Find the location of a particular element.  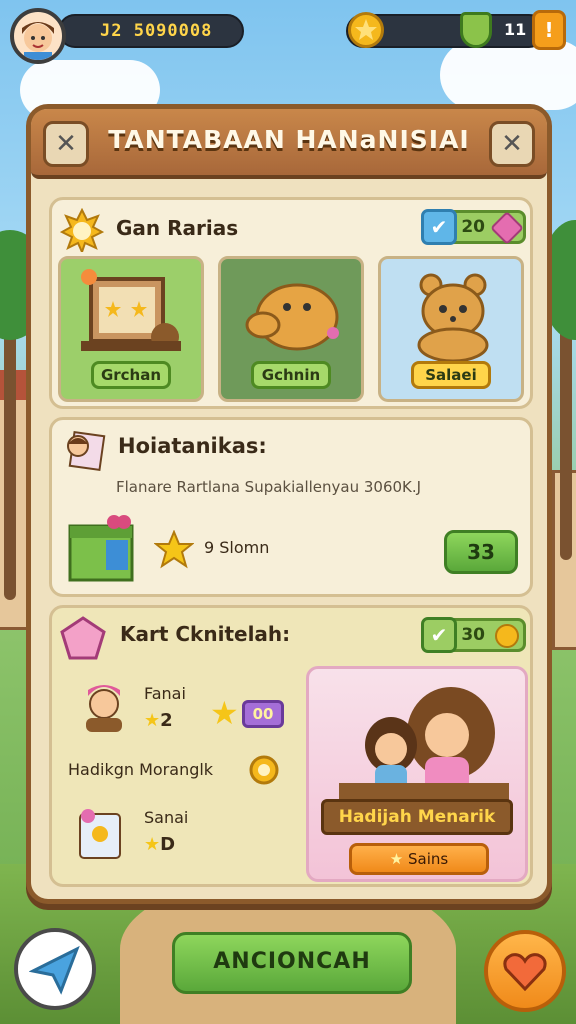

main-action-button: ANCIONCAH is located at coordinates (292, 963).